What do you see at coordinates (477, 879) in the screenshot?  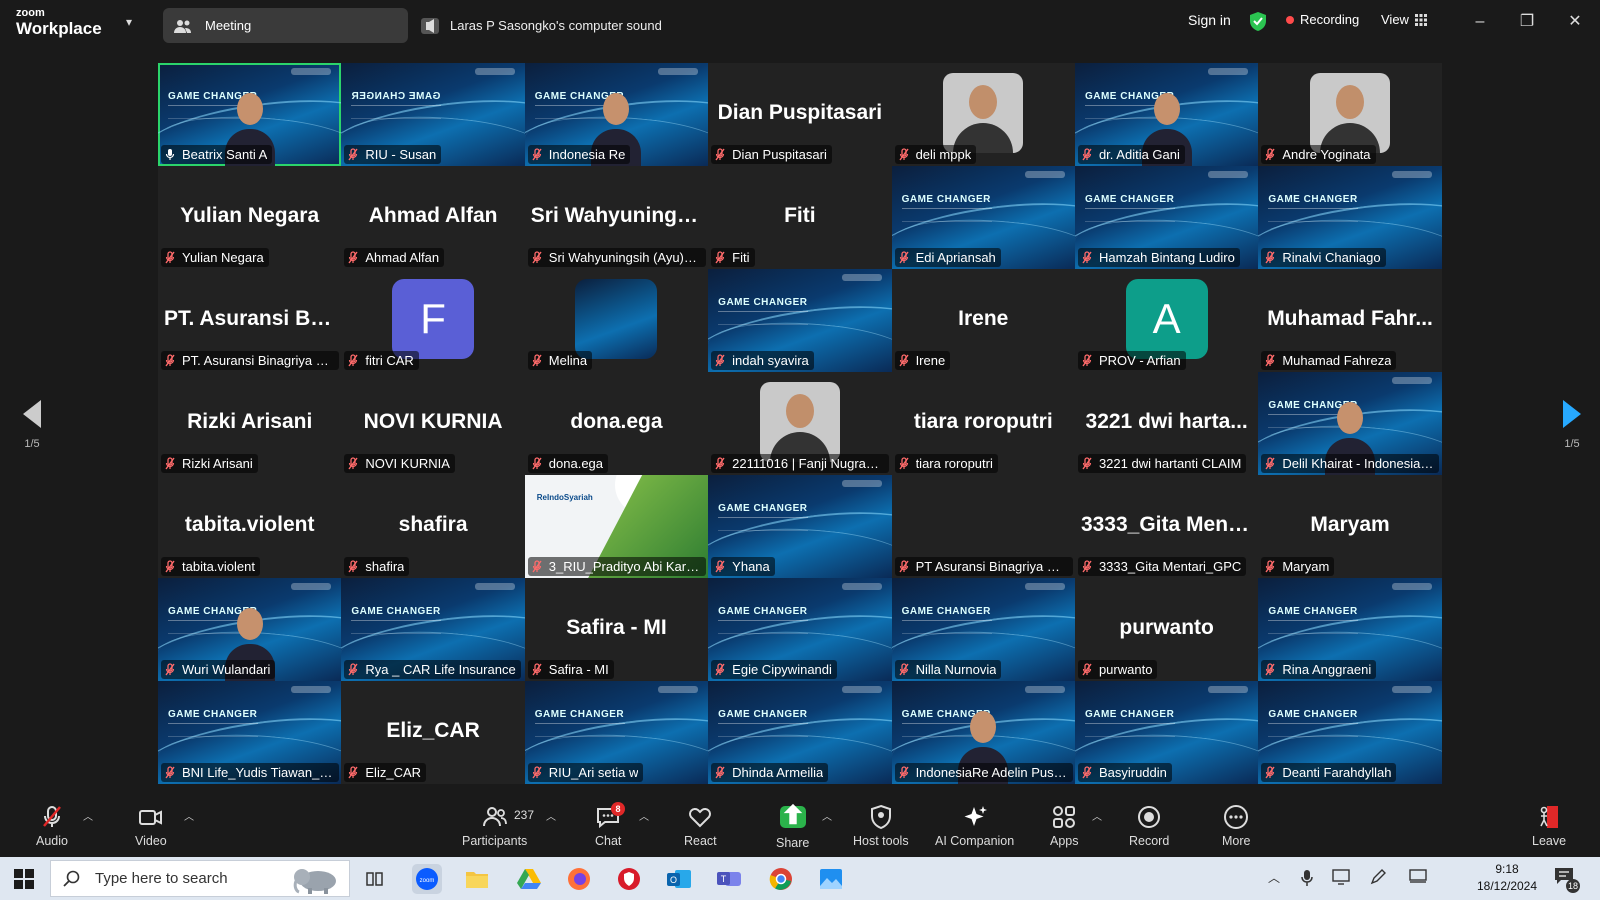 I see `file-explorer-icon` at bounding box center [477, 879].